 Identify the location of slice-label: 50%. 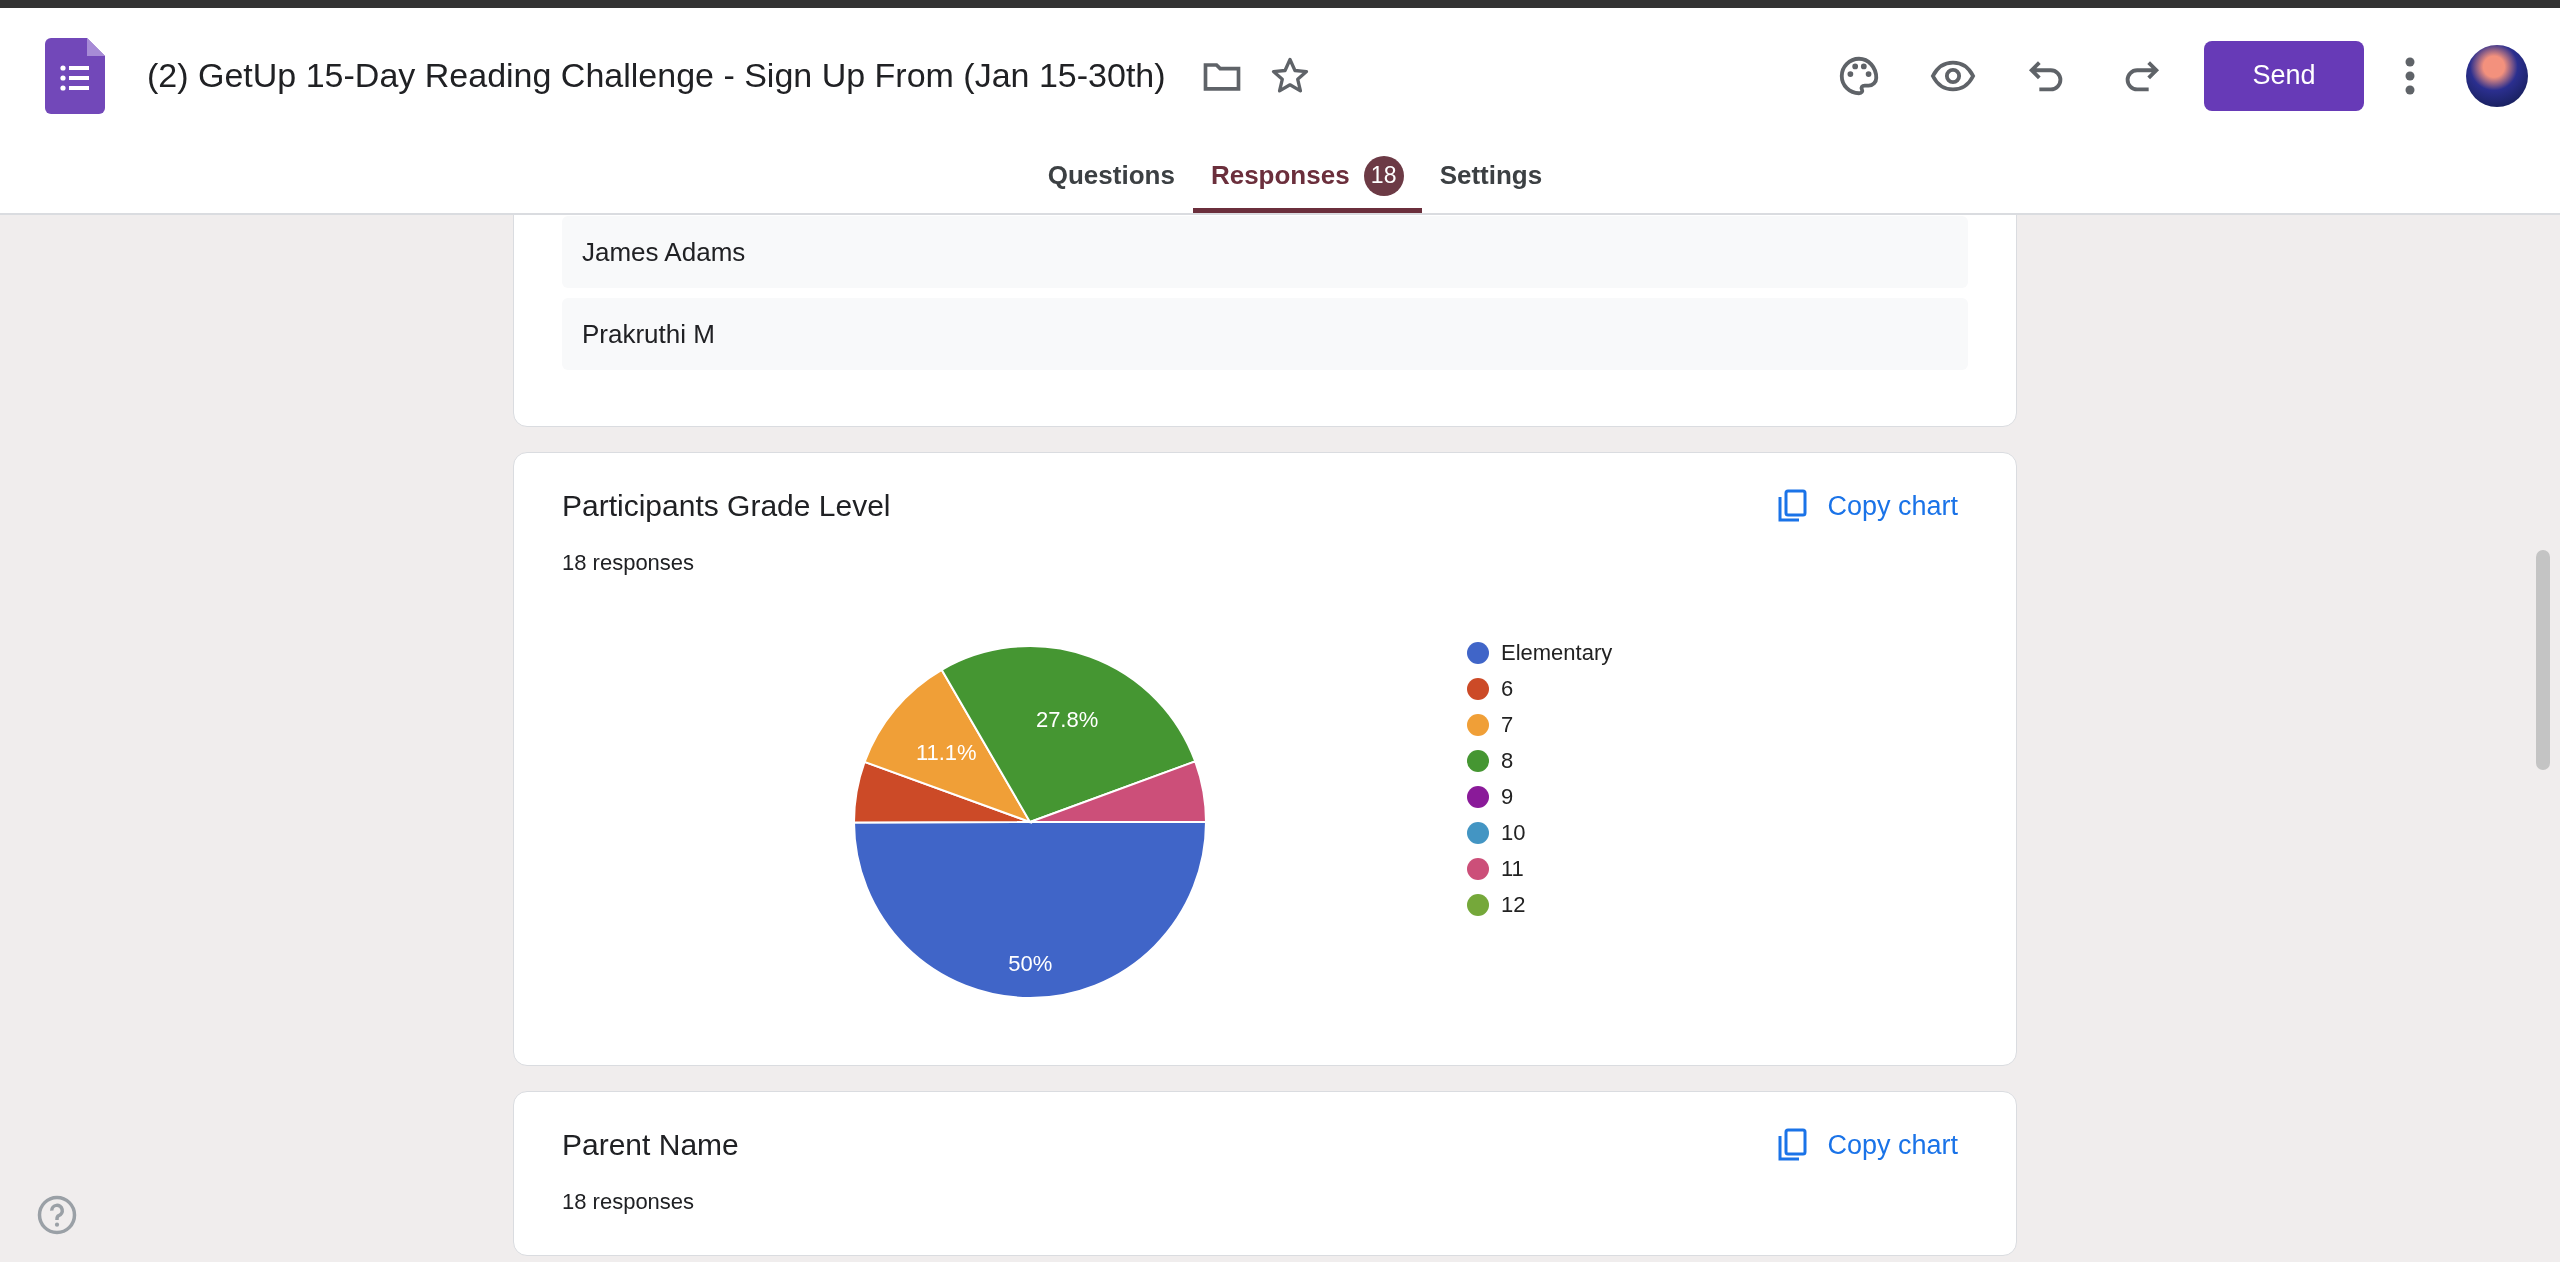
(1030, 963).